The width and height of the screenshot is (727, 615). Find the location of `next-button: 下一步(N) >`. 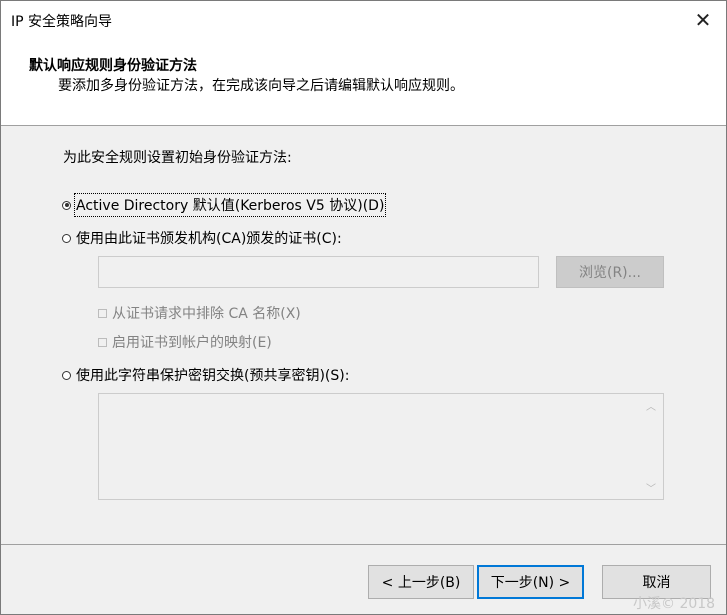

next-button: 下一步(N) > is located at coordinates (530, 582).